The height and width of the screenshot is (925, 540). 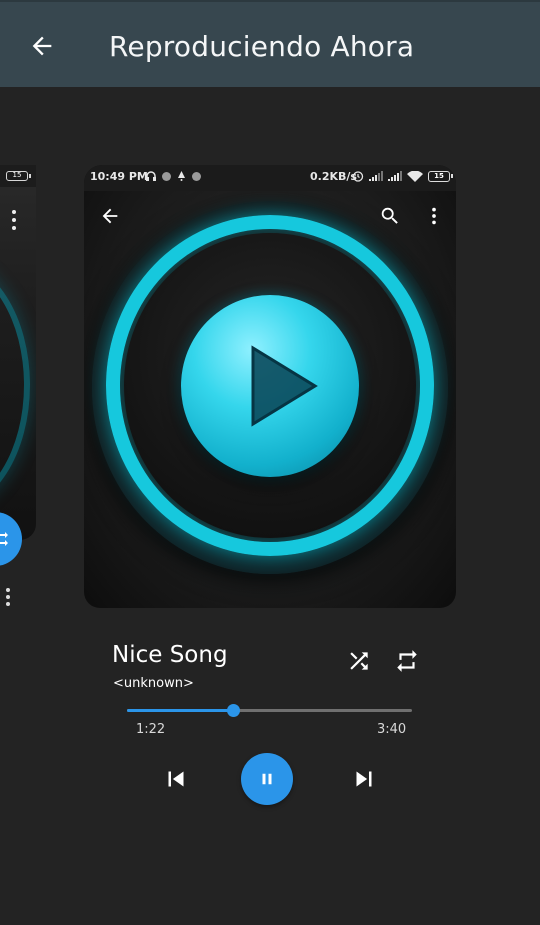 What do you see at coordinates (333, 176) in the screenshot?
I see `status-network-speed: 0.2KB/s` at bounding box center [333, 176].